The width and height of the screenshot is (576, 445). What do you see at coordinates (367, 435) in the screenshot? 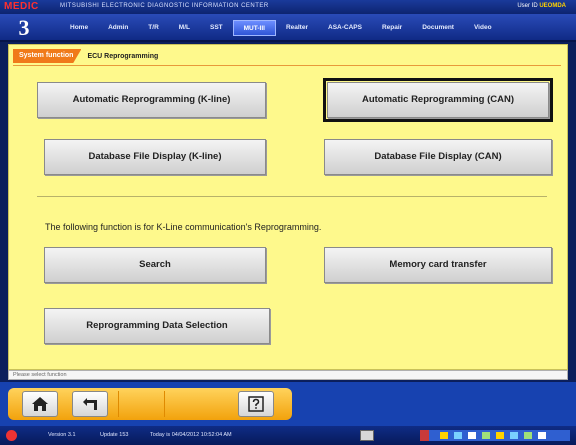
I see `vci-status-icon` at bounding box center [367, 435].